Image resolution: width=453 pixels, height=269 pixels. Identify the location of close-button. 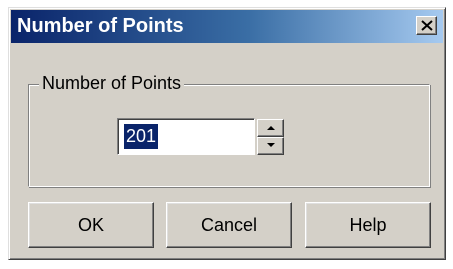
(426, 25).